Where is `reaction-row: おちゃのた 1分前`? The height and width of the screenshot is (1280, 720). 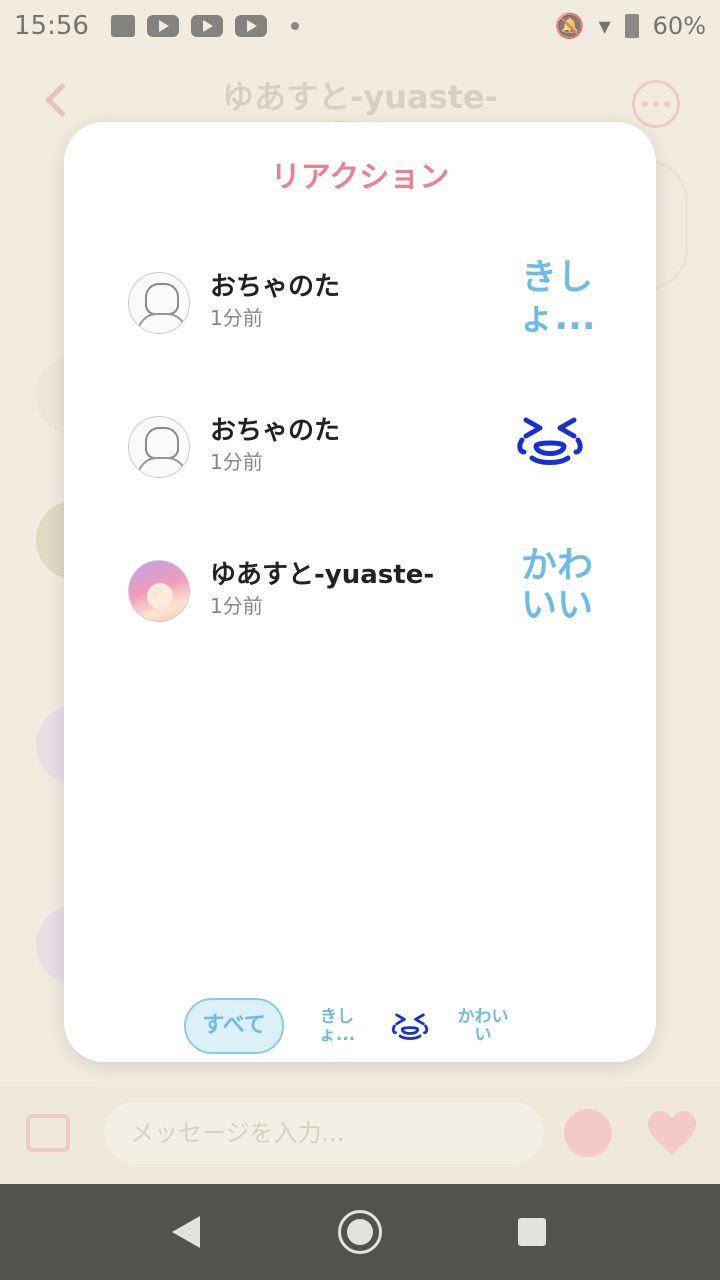 reaction-row: おちゃのた 1分前 is located at coordinates (363, 446).